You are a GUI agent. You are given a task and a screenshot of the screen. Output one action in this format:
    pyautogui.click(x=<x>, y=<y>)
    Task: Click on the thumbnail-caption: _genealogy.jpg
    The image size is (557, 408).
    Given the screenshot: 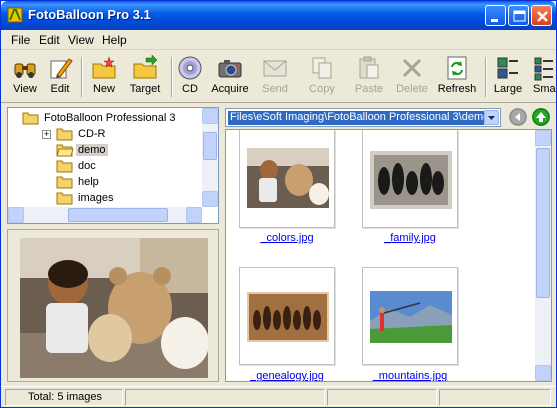 What is the action you would take?
    pyautogui.click(x=287, y=375)
    